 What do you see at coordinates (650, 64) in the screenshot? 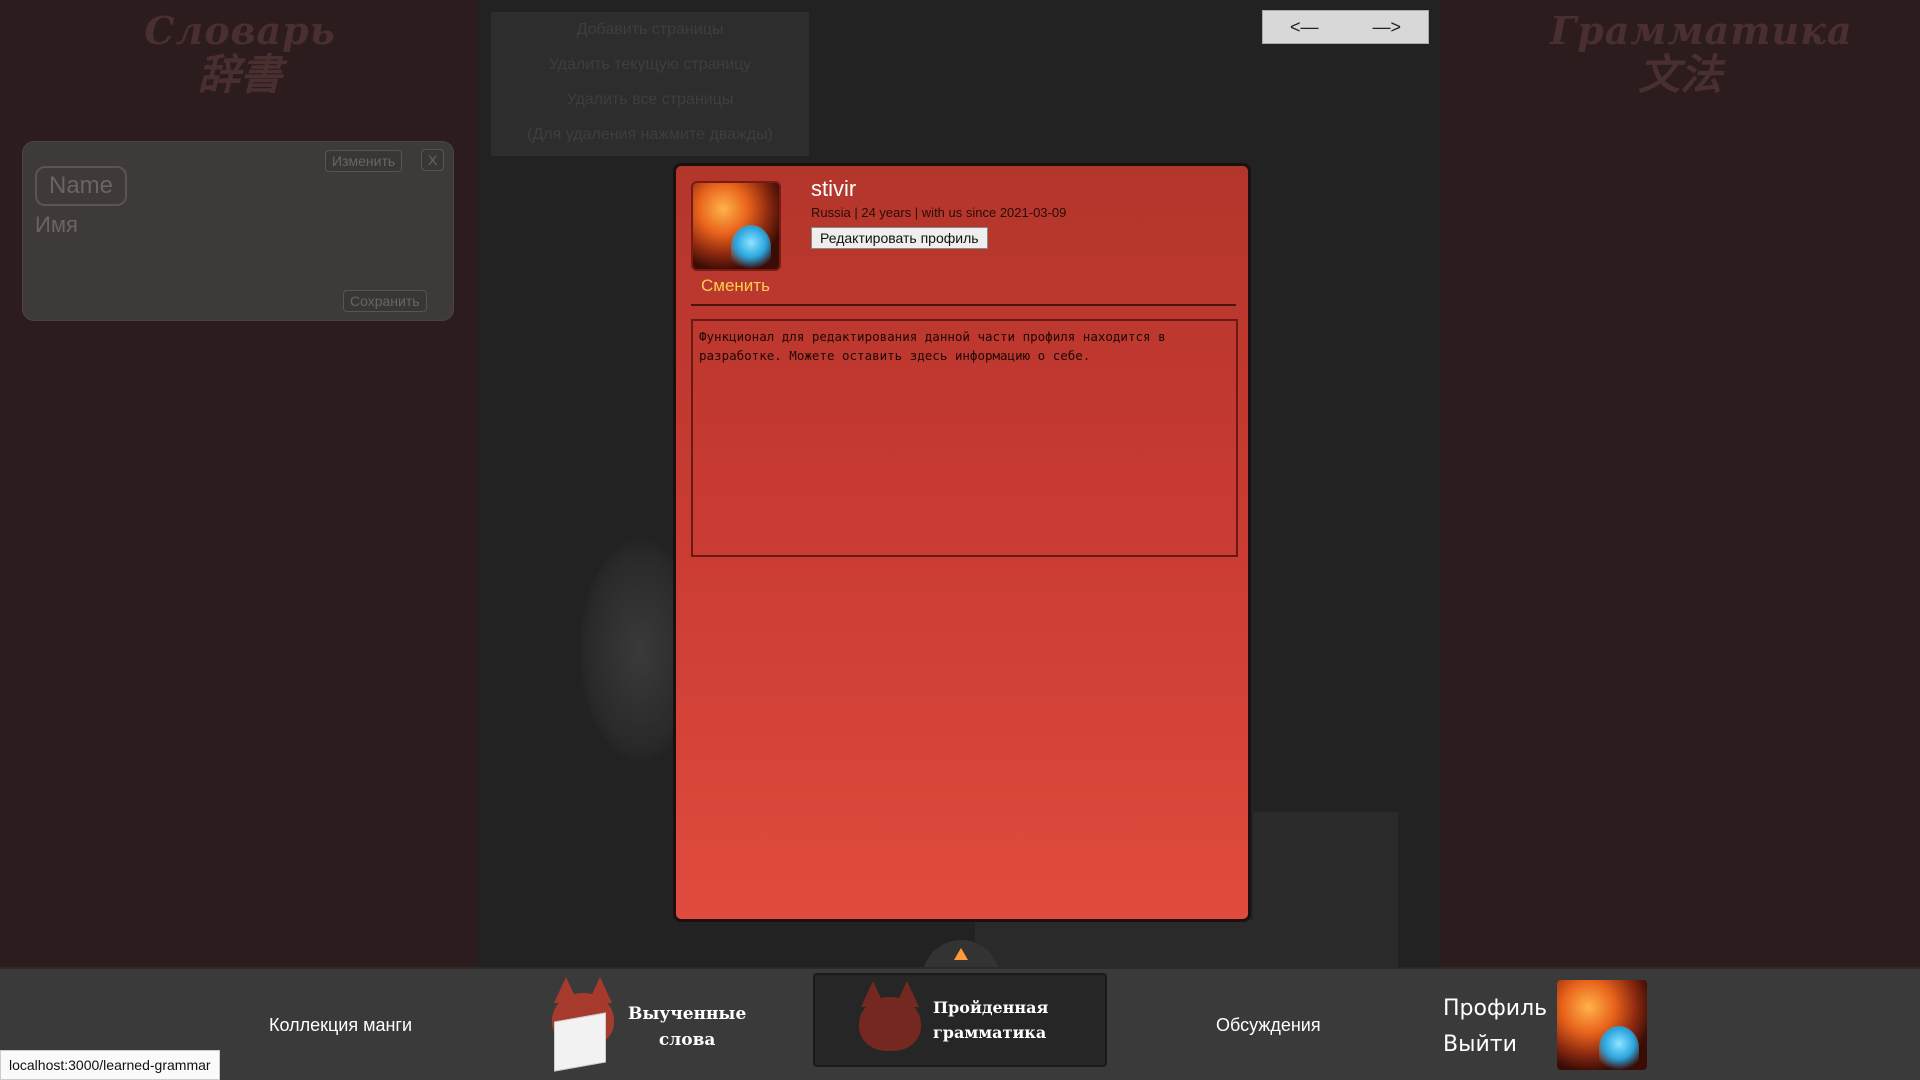
I see `delete-current-page-button: Удалить текущую страницу` at bounding box center [650, 64].